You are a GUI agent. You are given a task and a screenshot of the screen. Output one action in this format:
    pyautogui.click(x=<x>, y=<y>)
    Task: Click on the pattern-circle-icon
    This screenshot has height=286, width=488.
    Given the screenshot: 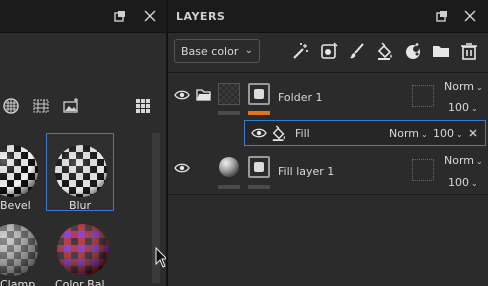 What is the action you would take?
    pyautogui.click(x=11, y=106)
    